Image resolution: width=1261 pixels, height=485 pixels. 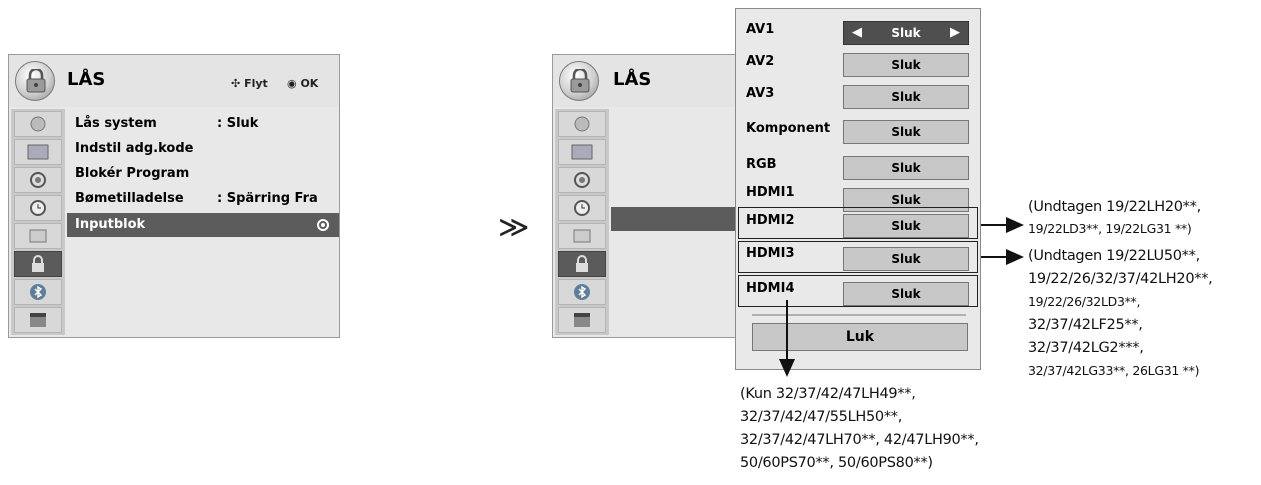 I want to click on input-row-component: Komponent Sluk, so click(x=858, y=132).